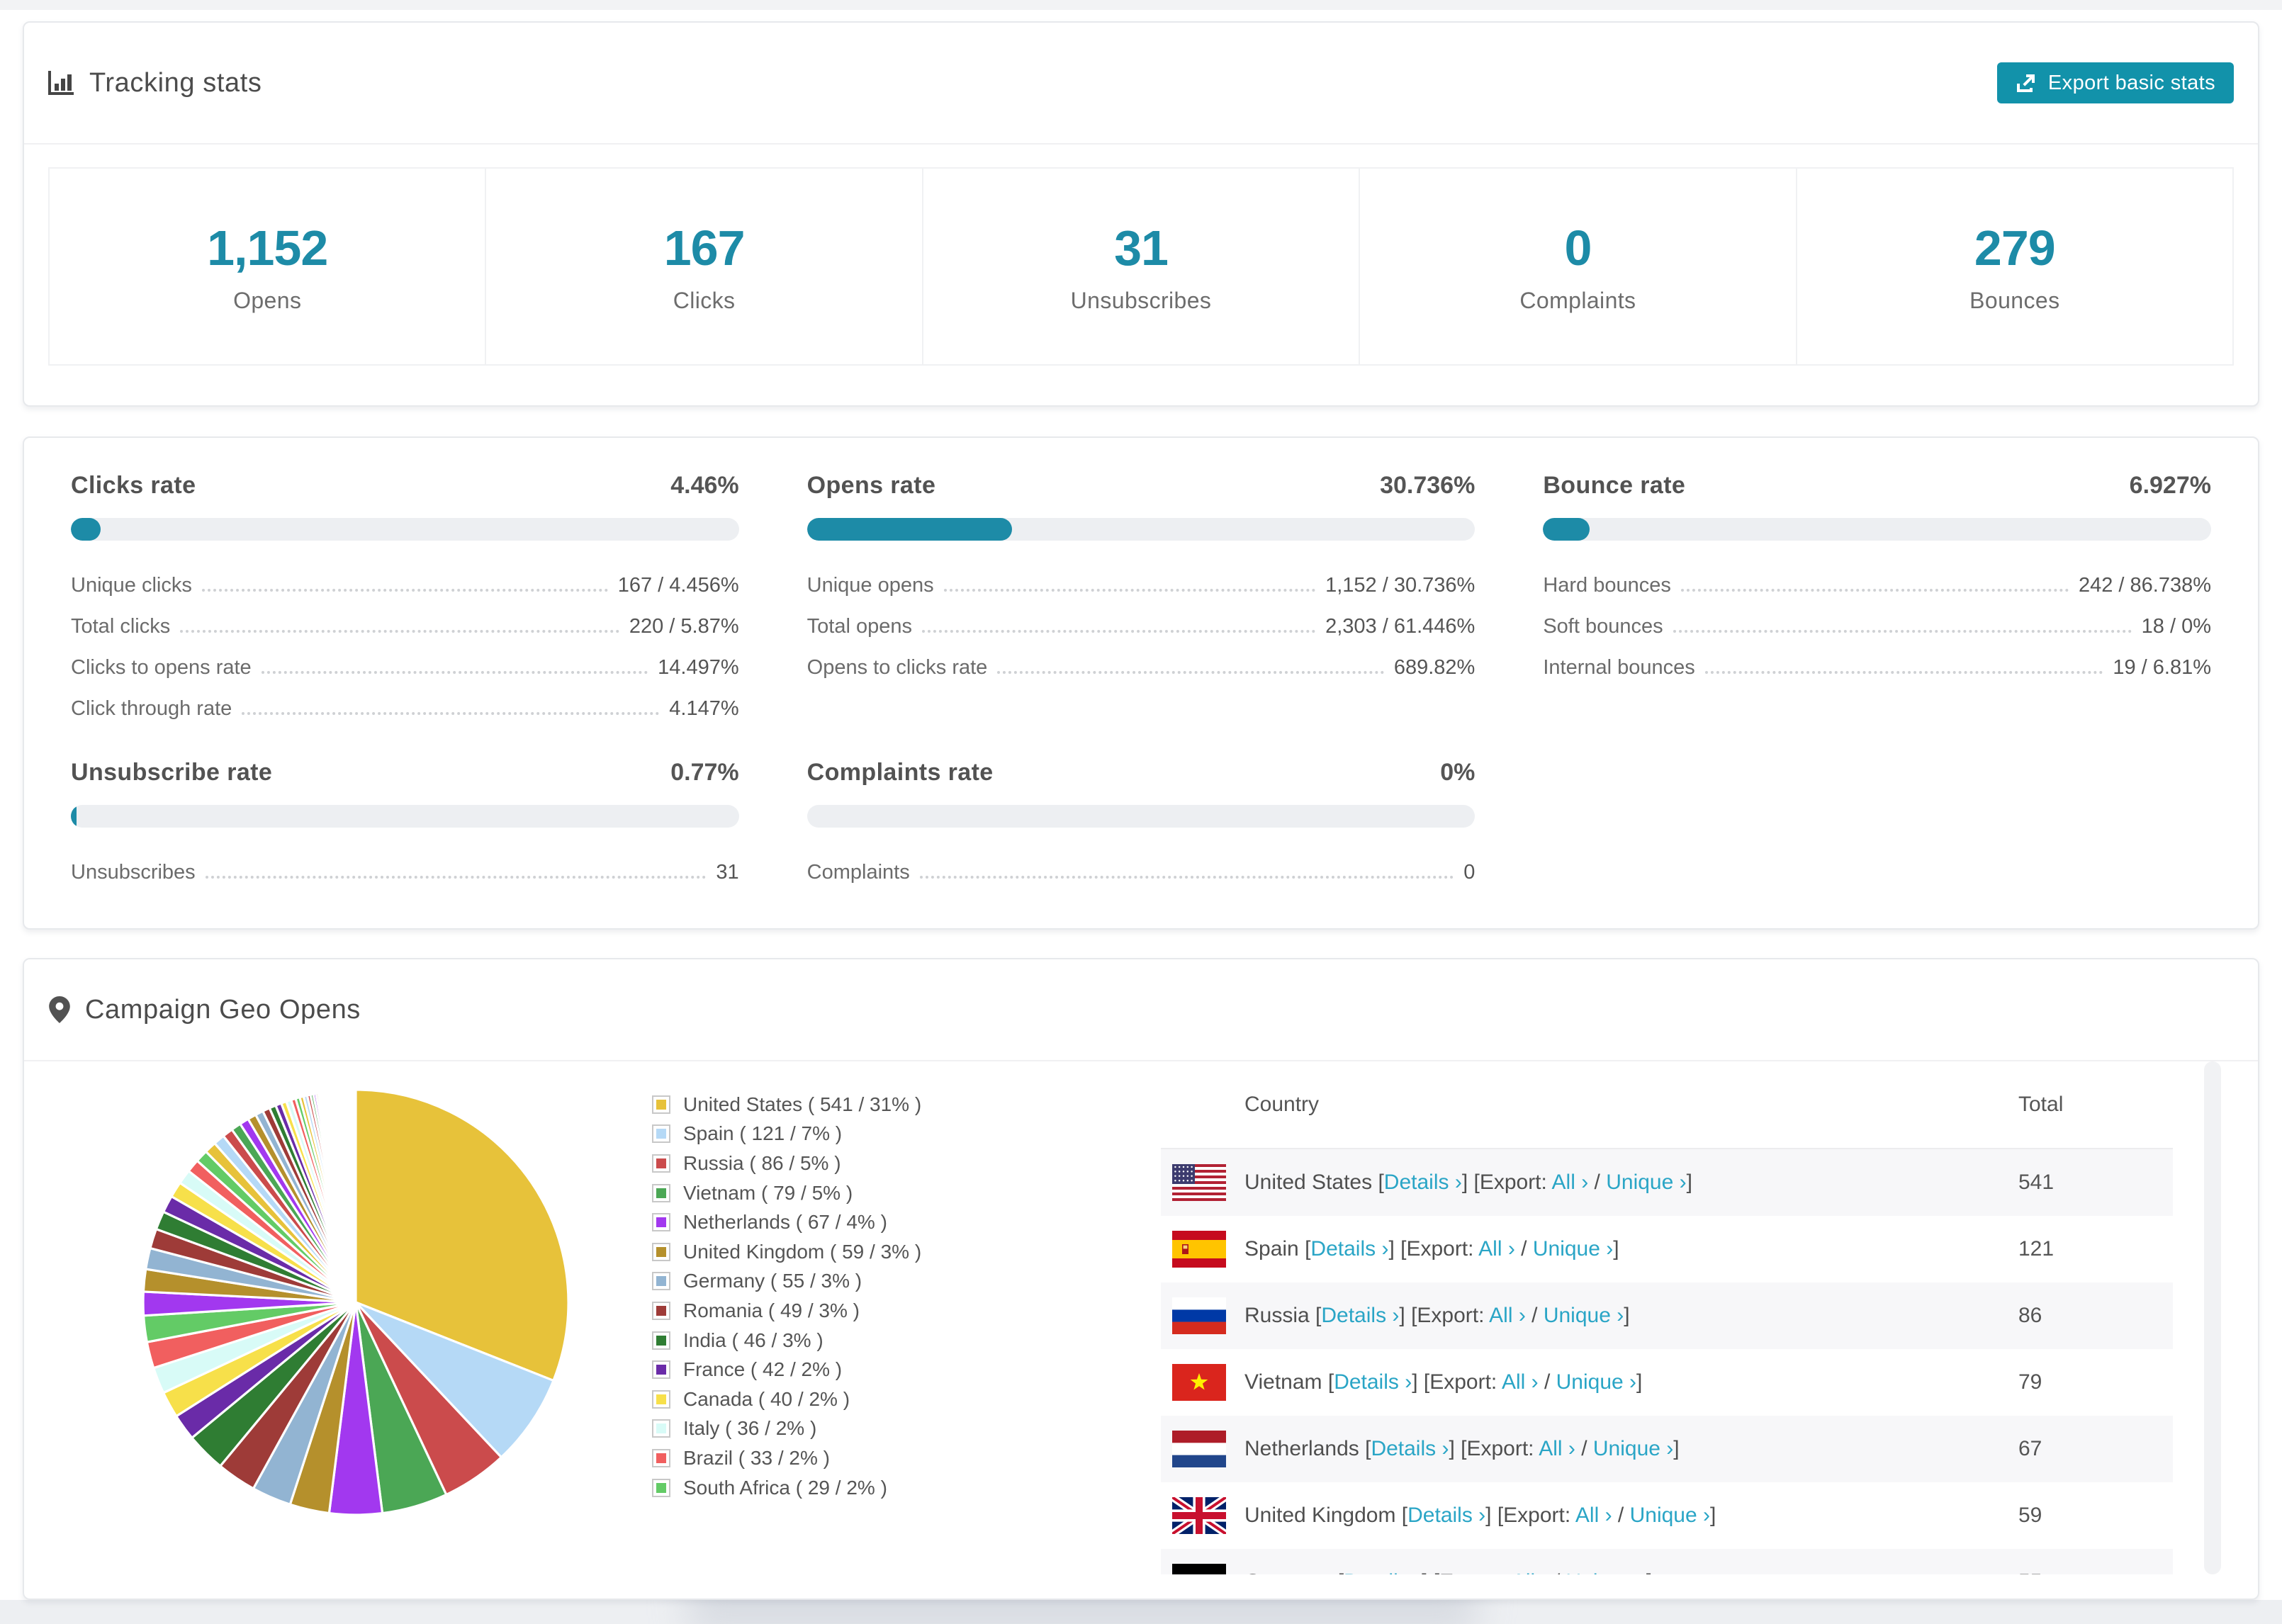 This screenshot has height=1624, width=2282. I want to click on flag-es-icon, so click(1199, 1249).